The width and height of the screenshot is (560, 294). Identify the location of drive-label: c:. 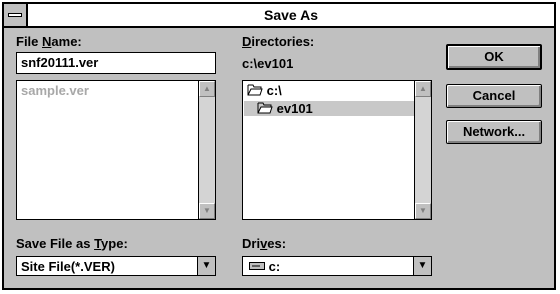
(274, 266).